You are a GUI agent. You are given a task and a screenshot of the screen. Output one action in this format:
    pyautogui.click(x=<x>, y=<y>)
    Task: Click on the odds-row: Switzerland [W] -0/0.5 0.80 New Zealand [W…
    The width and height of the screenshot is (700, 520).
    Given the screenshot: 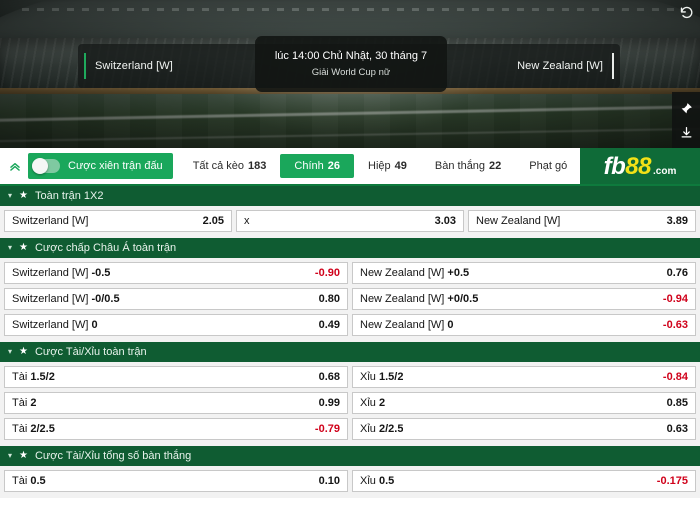 What is the action you would take?
    pyautogui.click(x=350, y=299)
    